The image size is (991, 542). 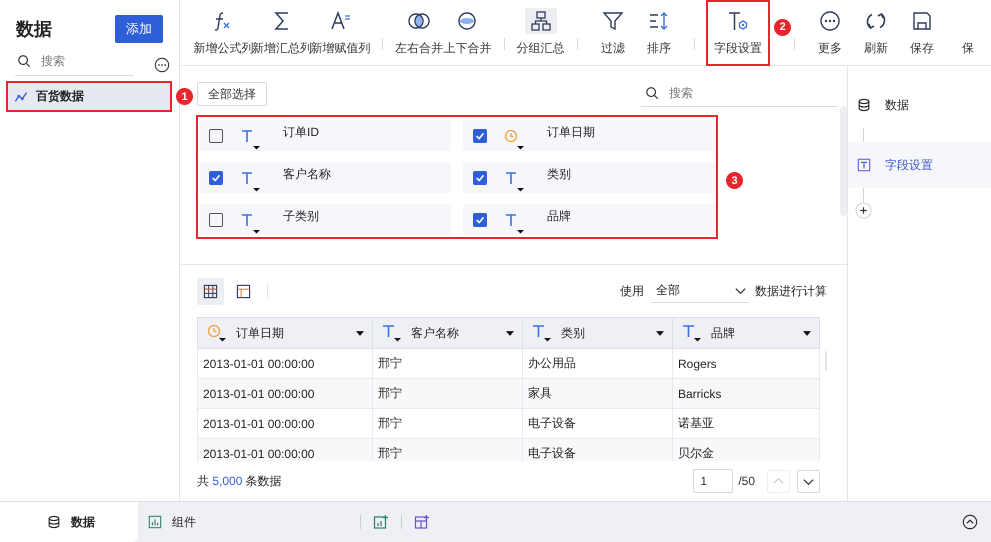 What do you see at coordinates (381, 522) in the screenshot?
I see `add-chart-icon` at bounding box center [381, 522].